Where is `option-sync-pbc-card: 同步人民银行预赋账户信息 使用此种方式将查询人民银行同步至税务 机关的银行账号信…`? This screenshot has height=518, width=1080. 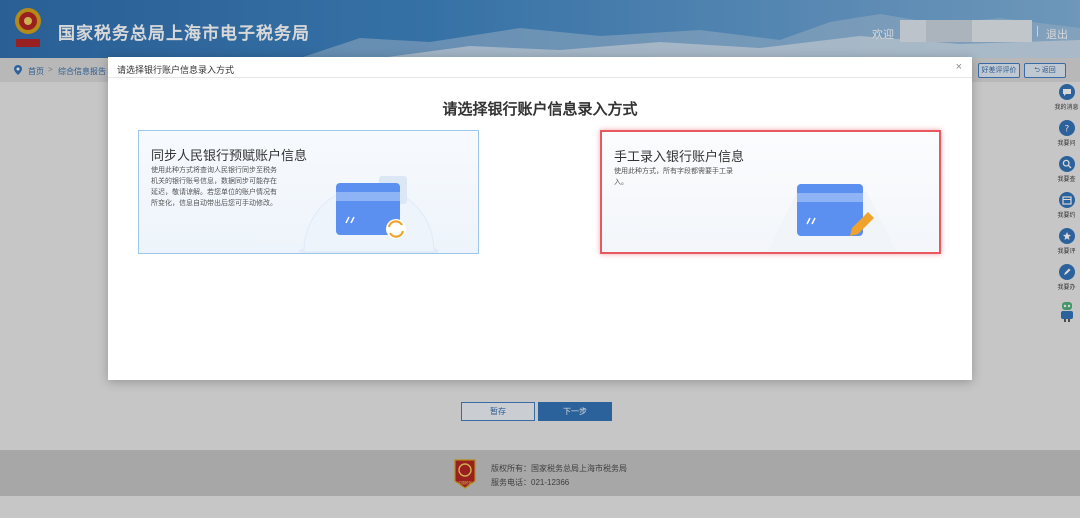 option-sync-pbc-card: 同步人民银行预赋账户信息 使用此种方式将查询人民银行同步至税务 机关的银行账号信… is located at coordinates (308, 192).